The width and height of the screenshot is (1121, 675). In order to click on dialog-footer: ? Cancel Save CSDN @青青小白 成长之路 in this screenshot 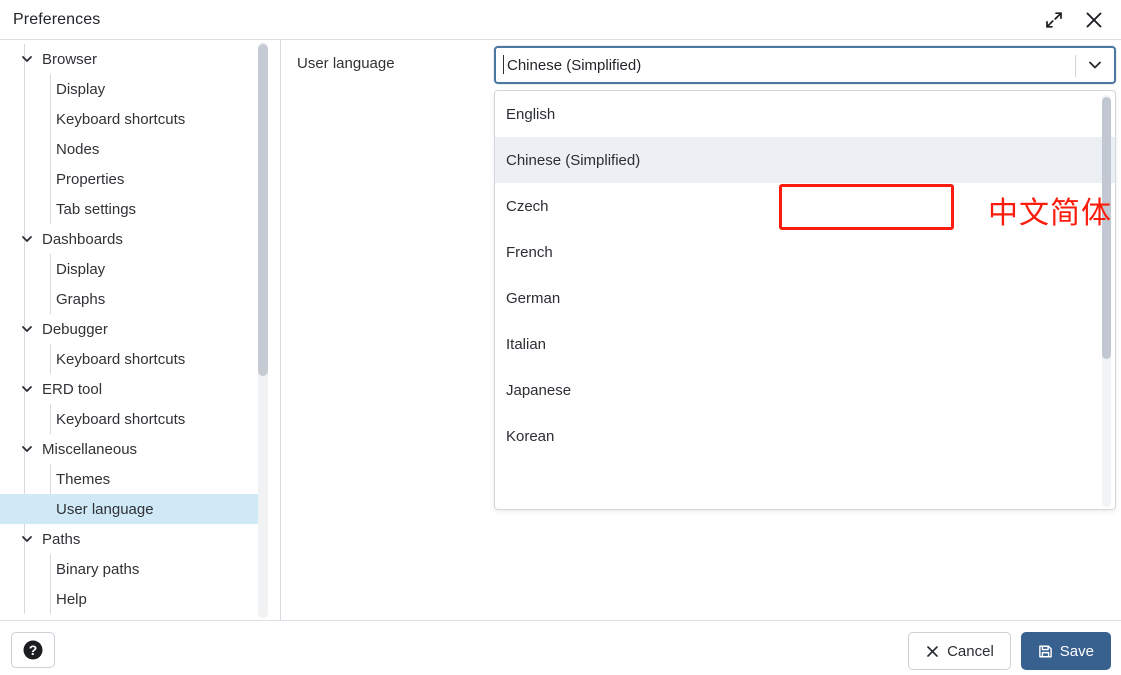, I will do `click(560, 647)`.